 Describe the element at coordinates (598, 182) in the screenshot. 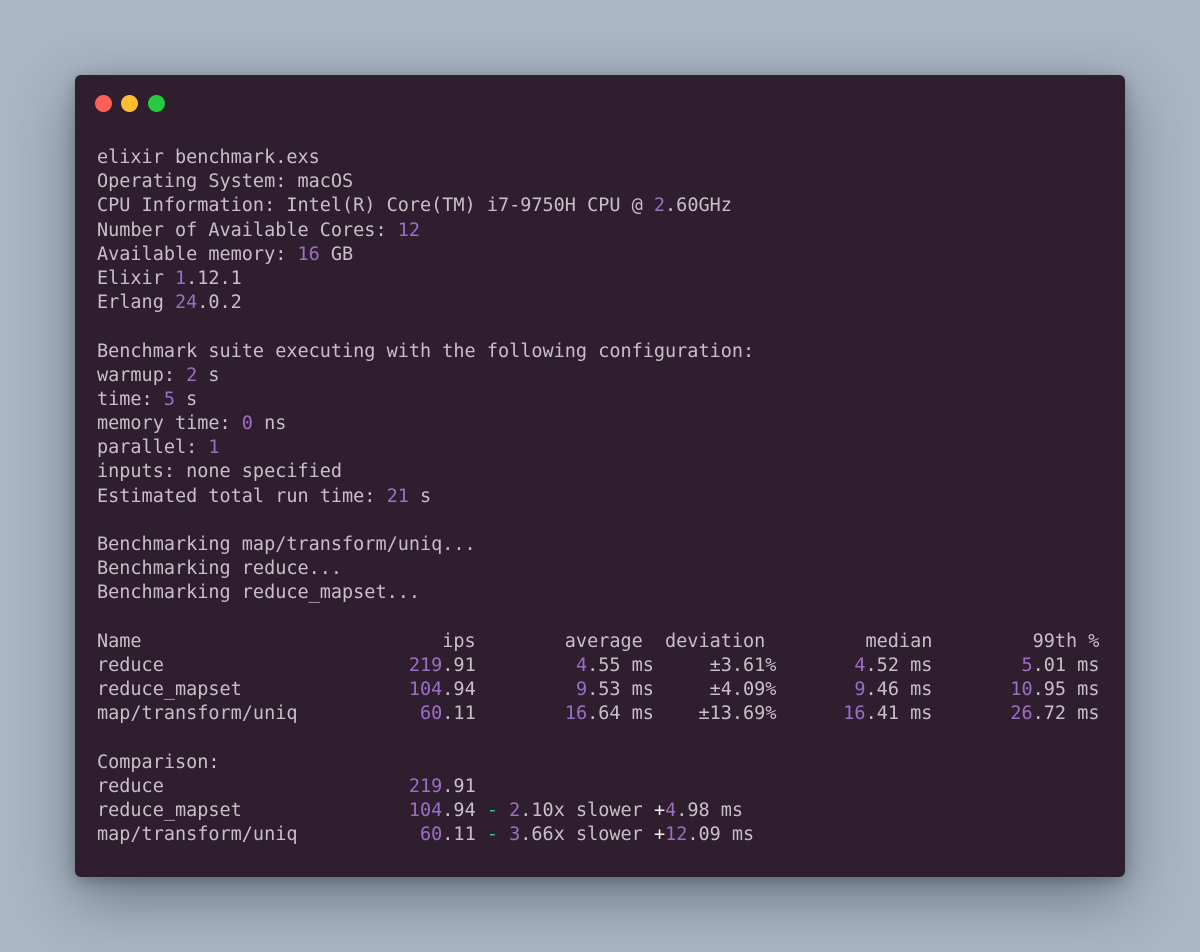

I see `terminal-line: Operating System: macOS` at that location.